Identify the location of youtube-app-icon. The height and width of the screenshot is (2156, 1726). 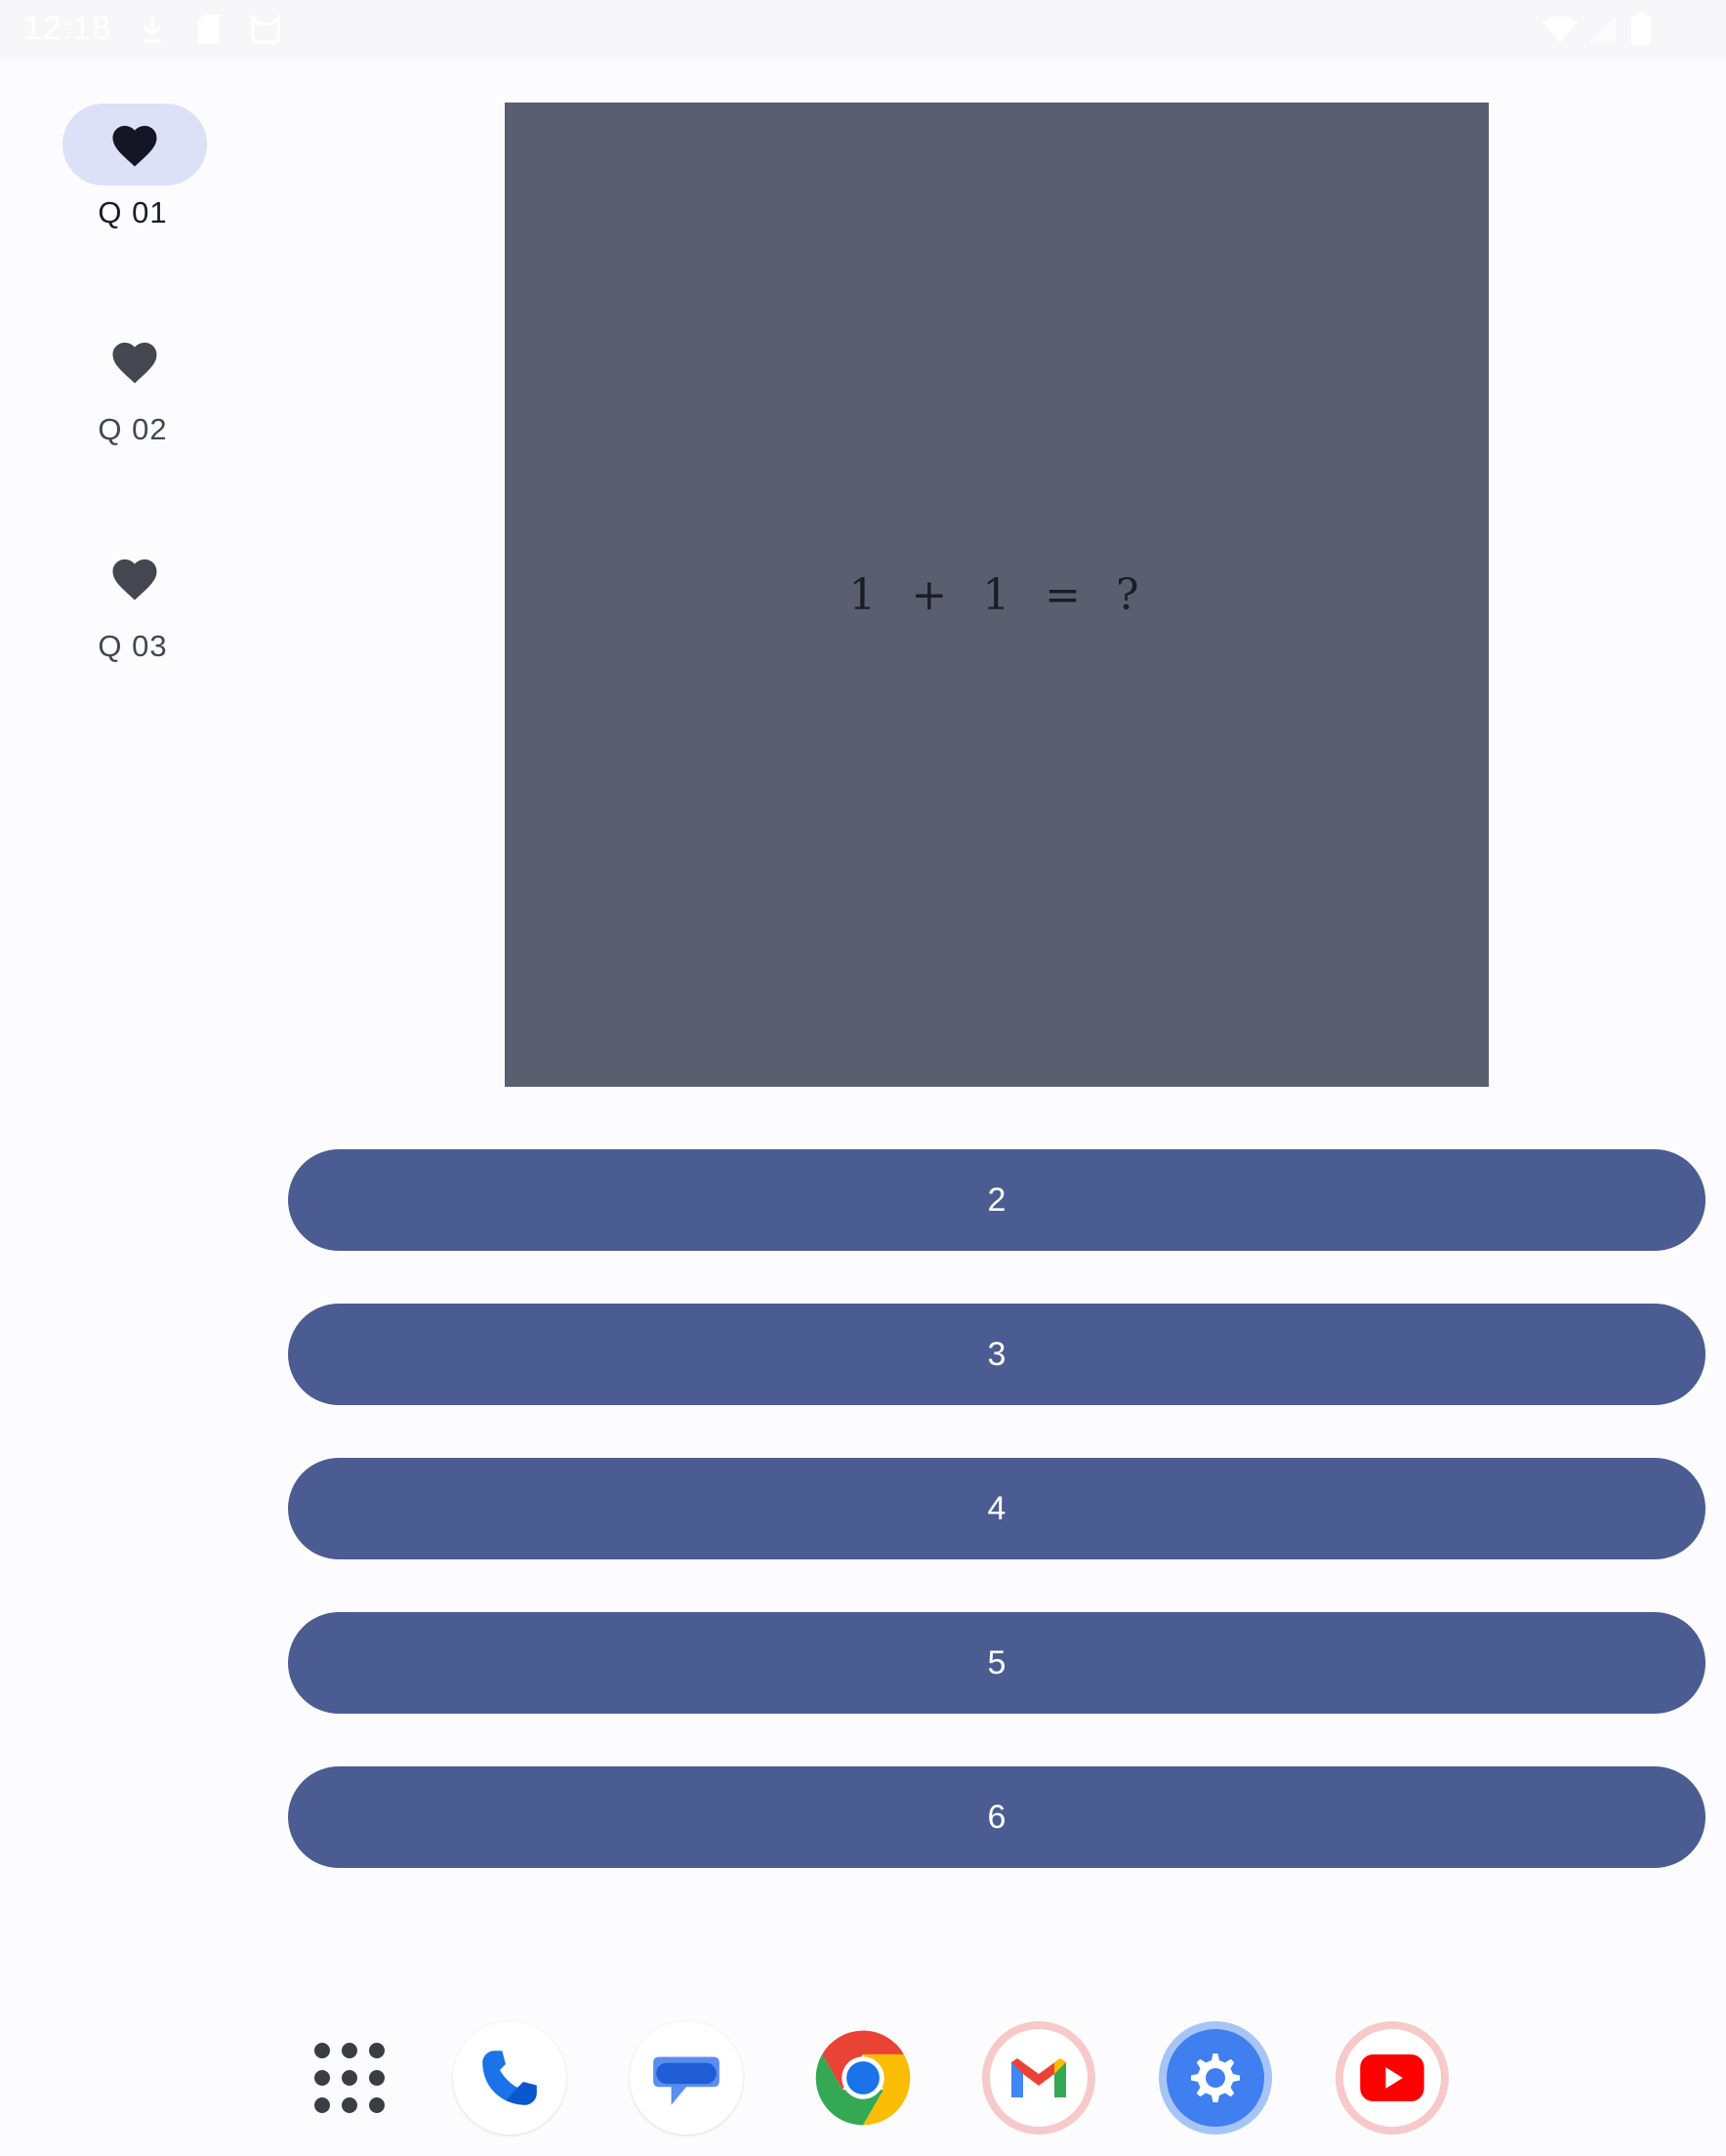
(1392, 2078).